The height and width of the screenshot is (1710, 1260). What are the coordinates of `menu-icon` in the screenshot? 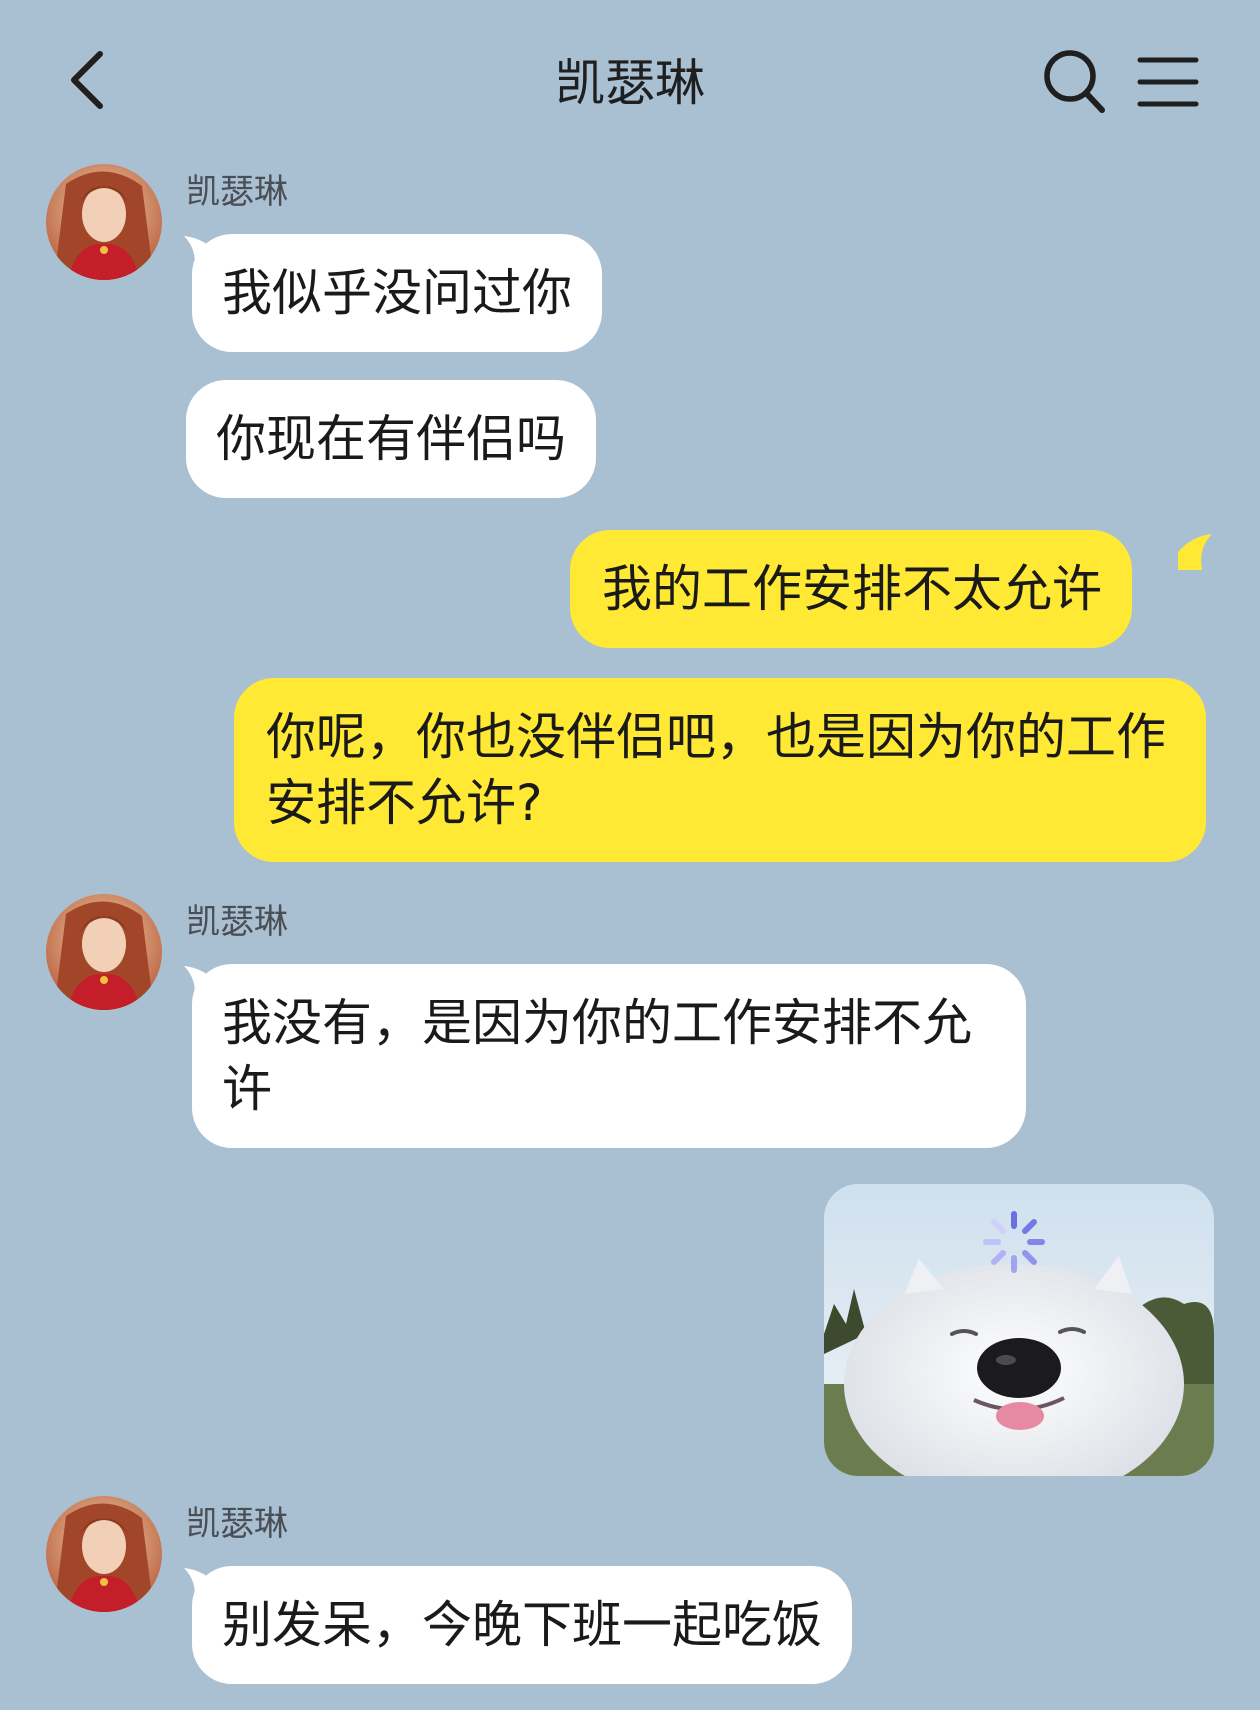 It's located at (1168, 82).